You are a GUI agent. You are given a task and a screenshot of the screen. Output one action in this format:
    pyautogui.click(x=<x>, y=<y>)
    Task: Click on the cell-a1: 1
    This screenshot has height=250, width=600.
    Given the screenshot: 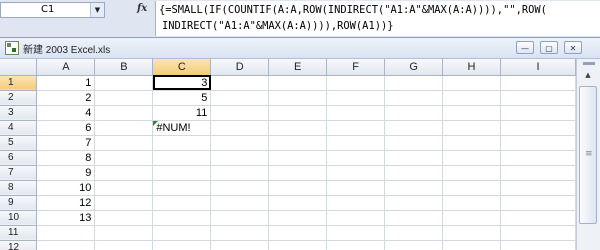 What is the action you would take?
    pyautogui.click(x=66, y=83)
    